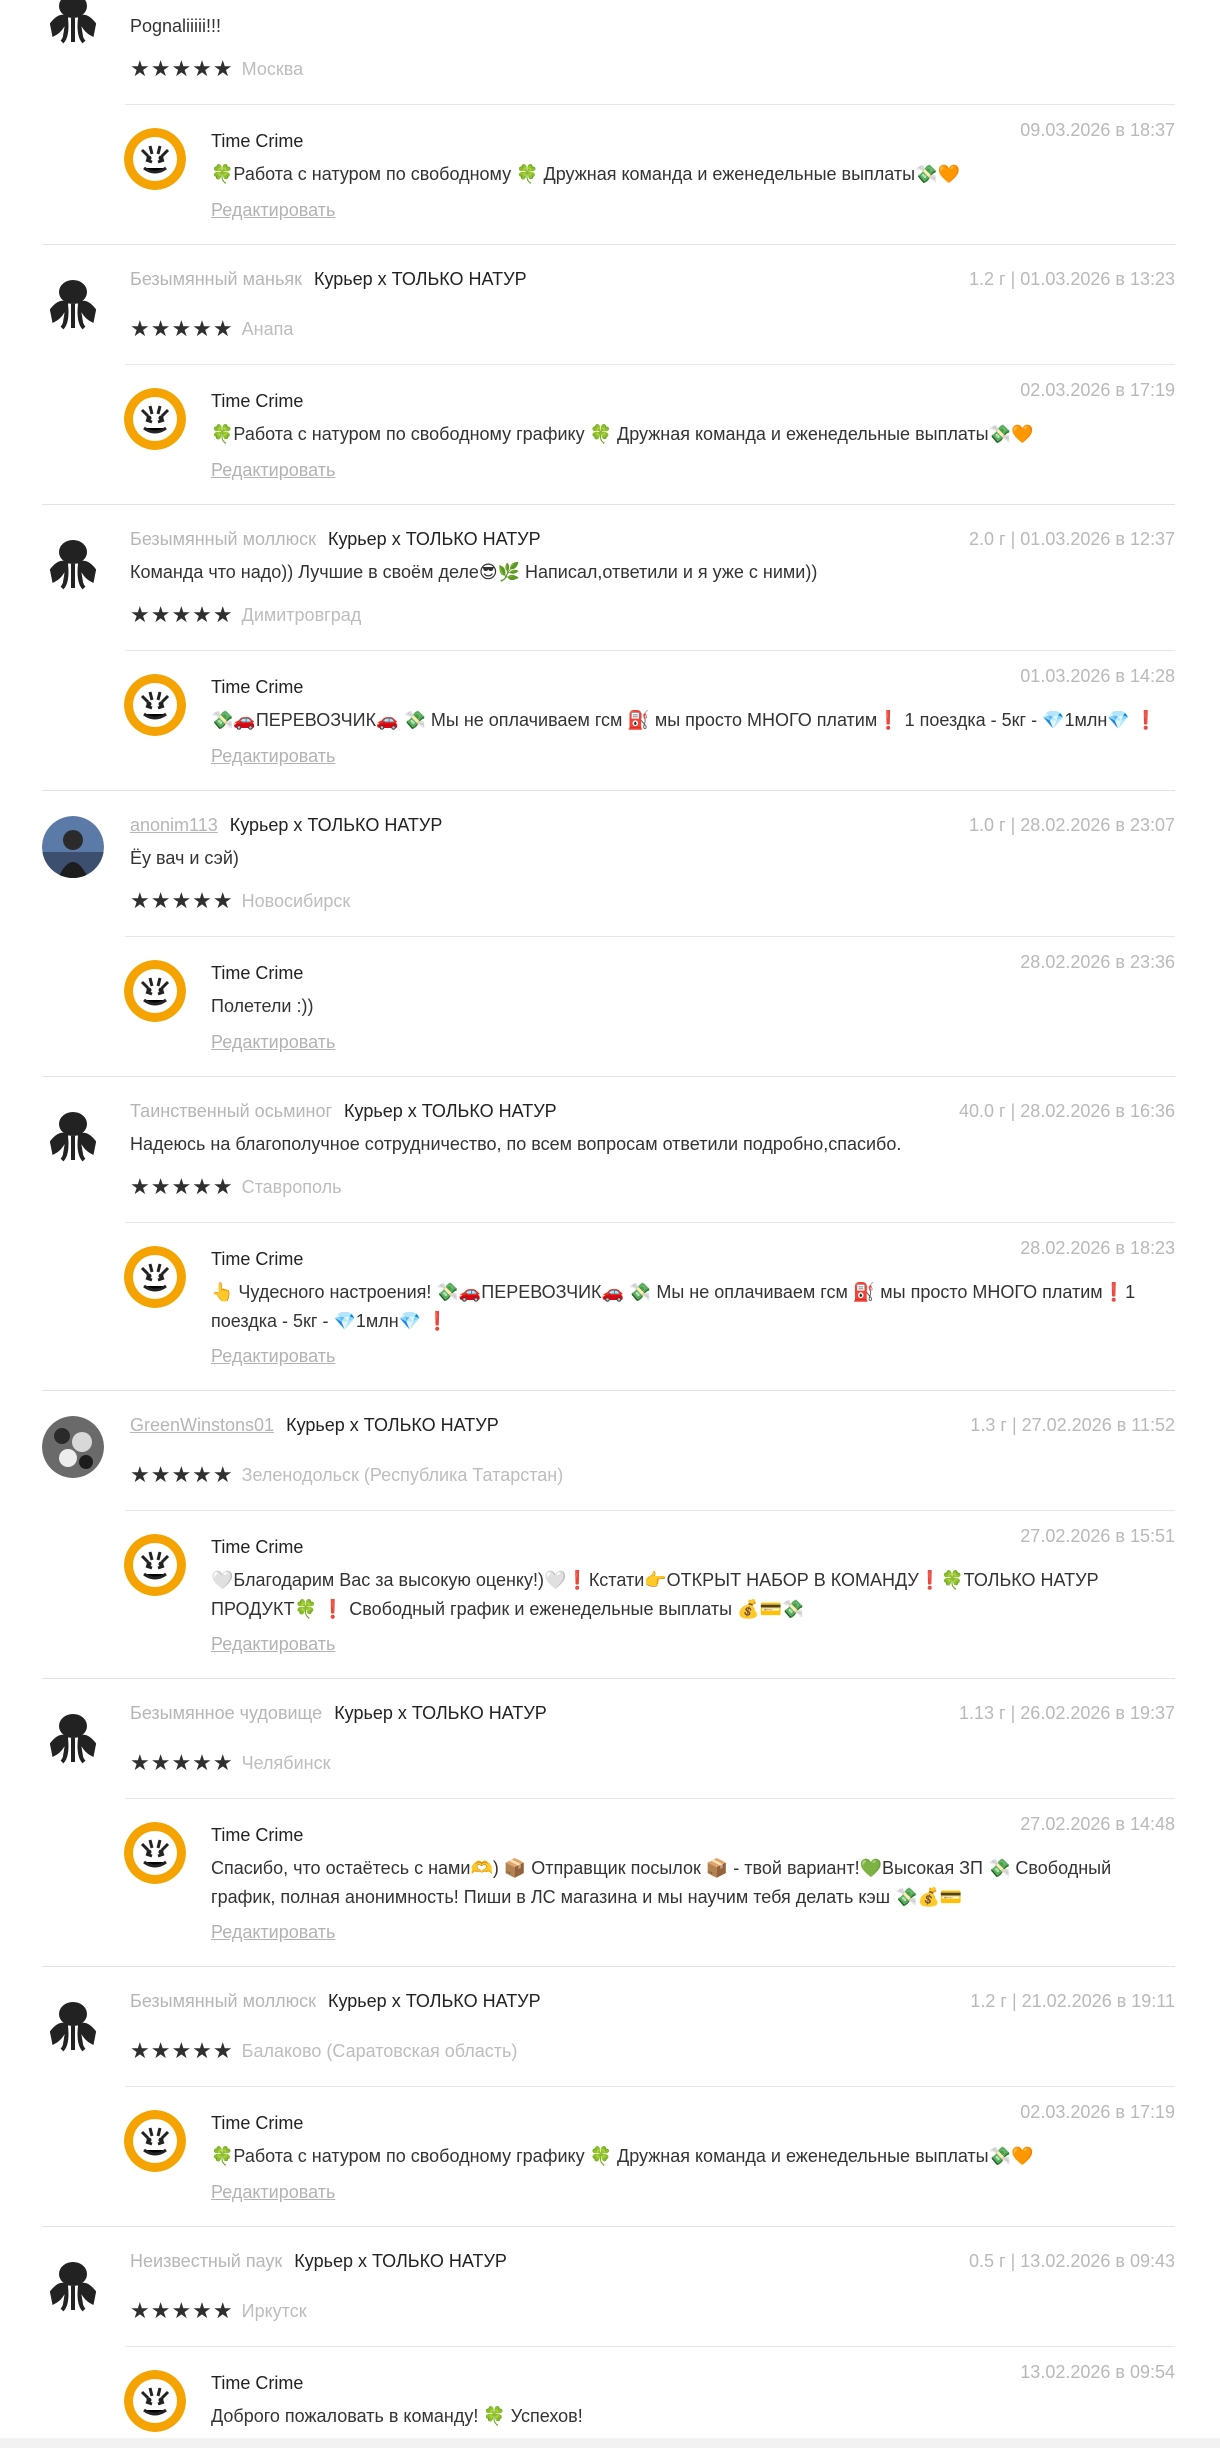 The height and width of the screenshot is (2448, 1220). I want to click on reply-date: 28.02.2026 в 18:23, so click(1097, 1248).